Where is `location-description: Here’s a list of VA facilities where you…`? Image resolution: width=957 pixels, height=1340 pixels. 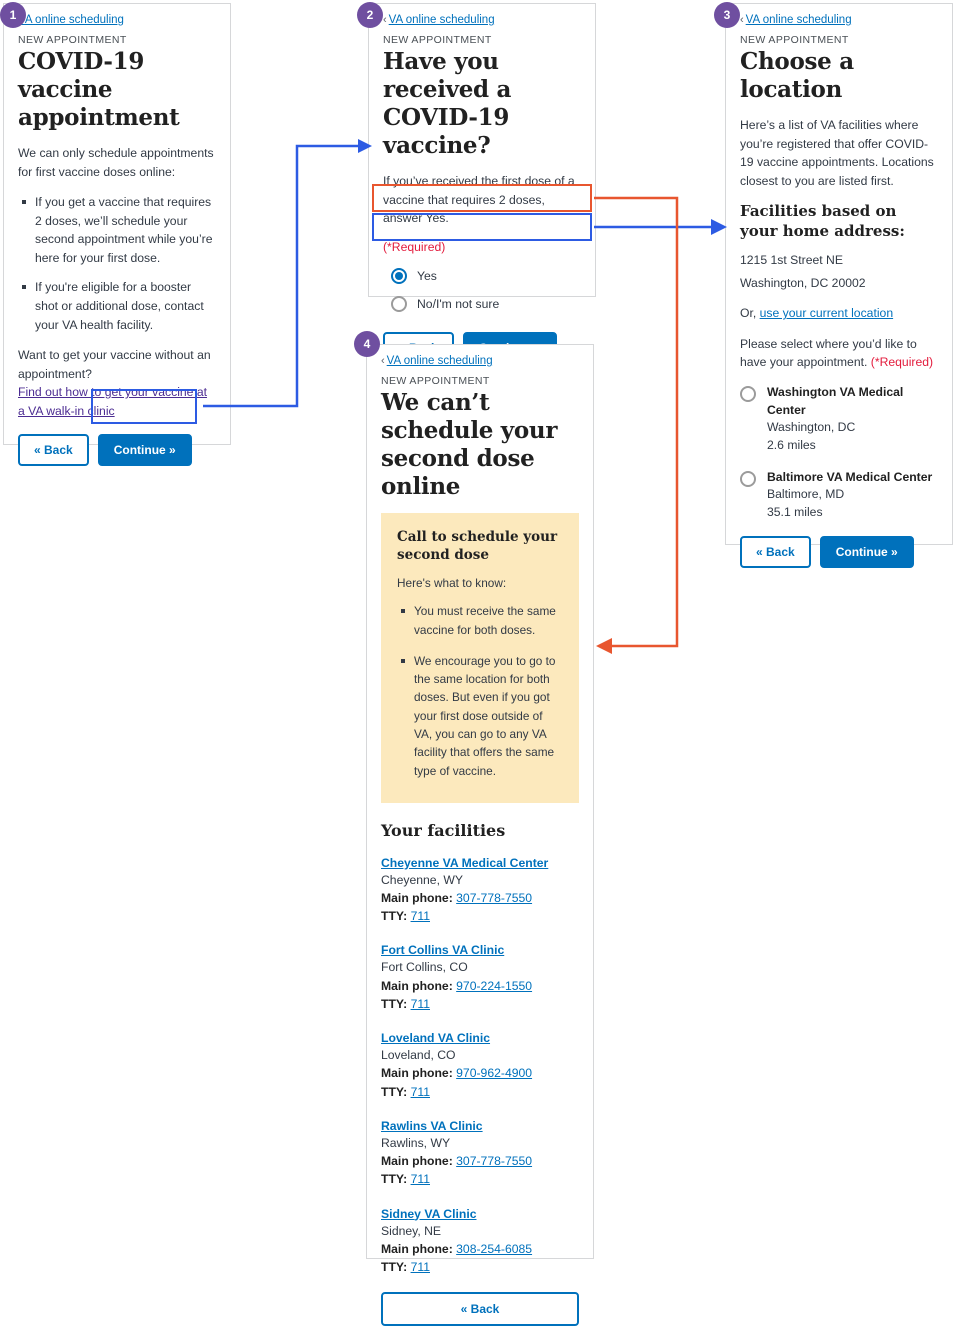 location-description: Here’s a list of VA facilities where you… is located at coordinates (837, 153).